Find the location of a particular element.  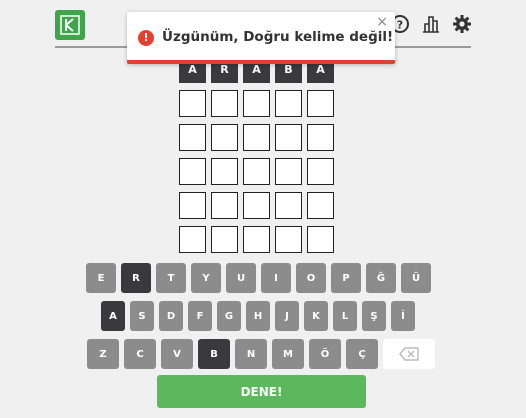

key-e: E is located at coordinates (101, 278).